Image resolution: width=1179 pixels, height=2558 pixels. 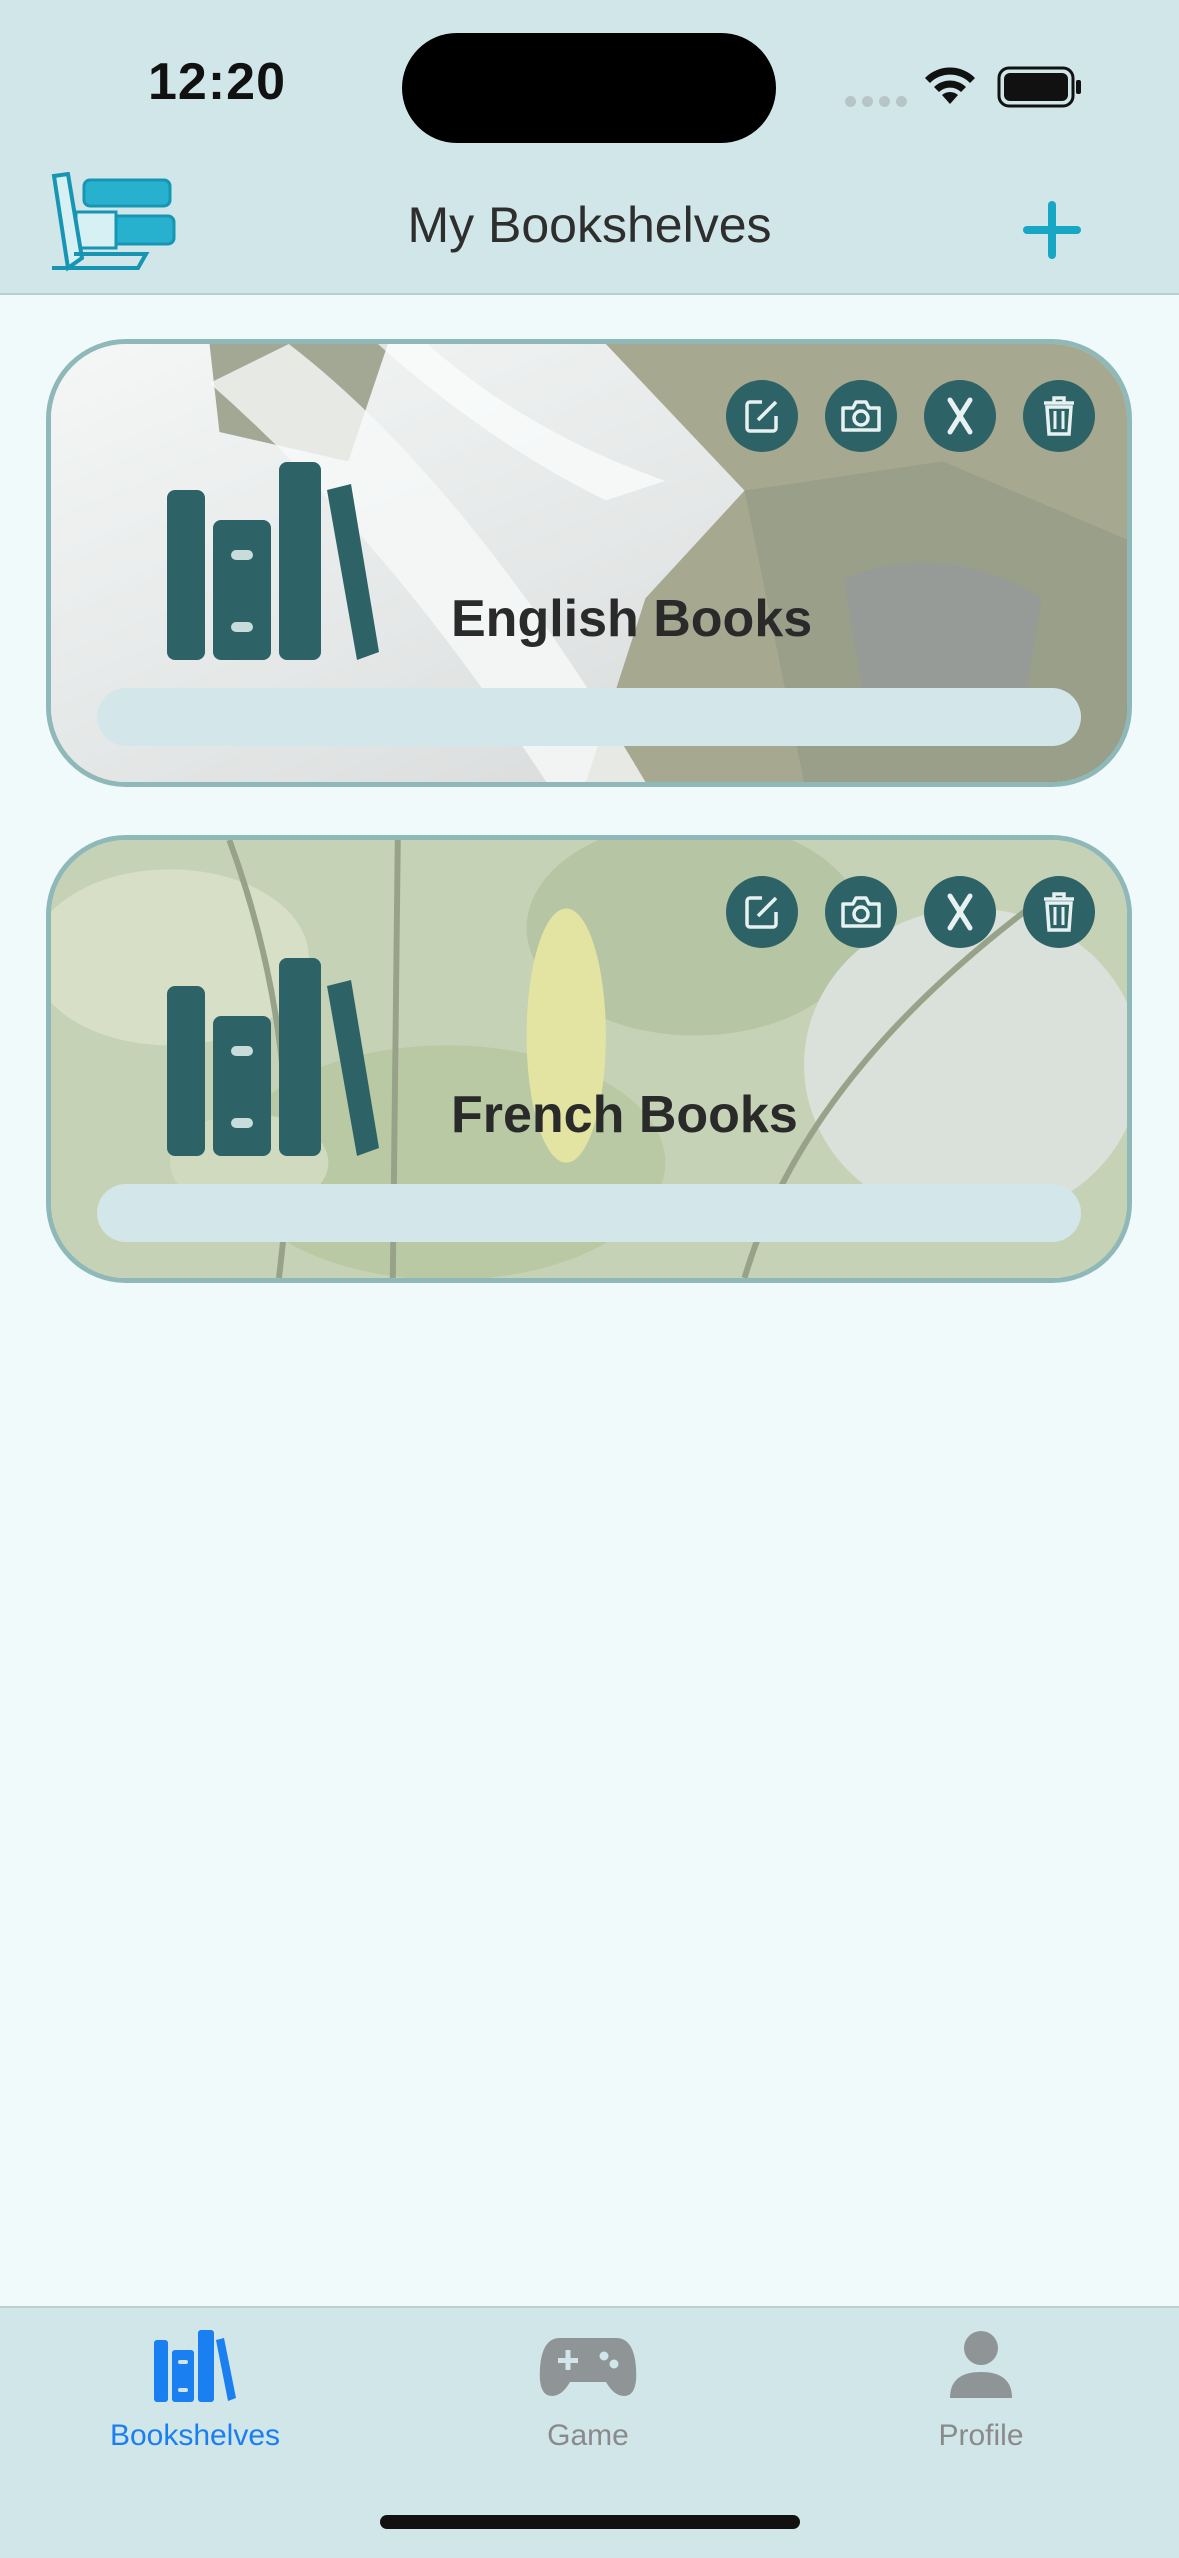 I want to click on plus-icon, so click(x=1052, y=230).